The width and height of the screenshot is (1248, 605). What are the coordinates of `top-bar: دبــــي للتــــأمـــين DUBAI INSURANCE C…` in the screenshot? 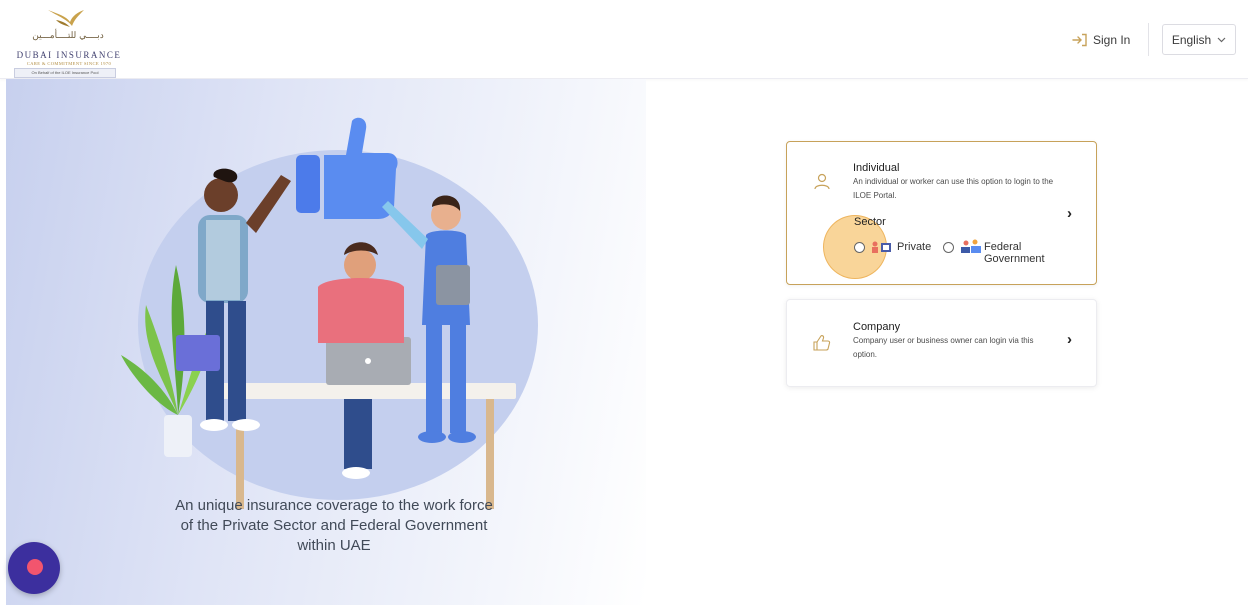 It's located at (624, 39).